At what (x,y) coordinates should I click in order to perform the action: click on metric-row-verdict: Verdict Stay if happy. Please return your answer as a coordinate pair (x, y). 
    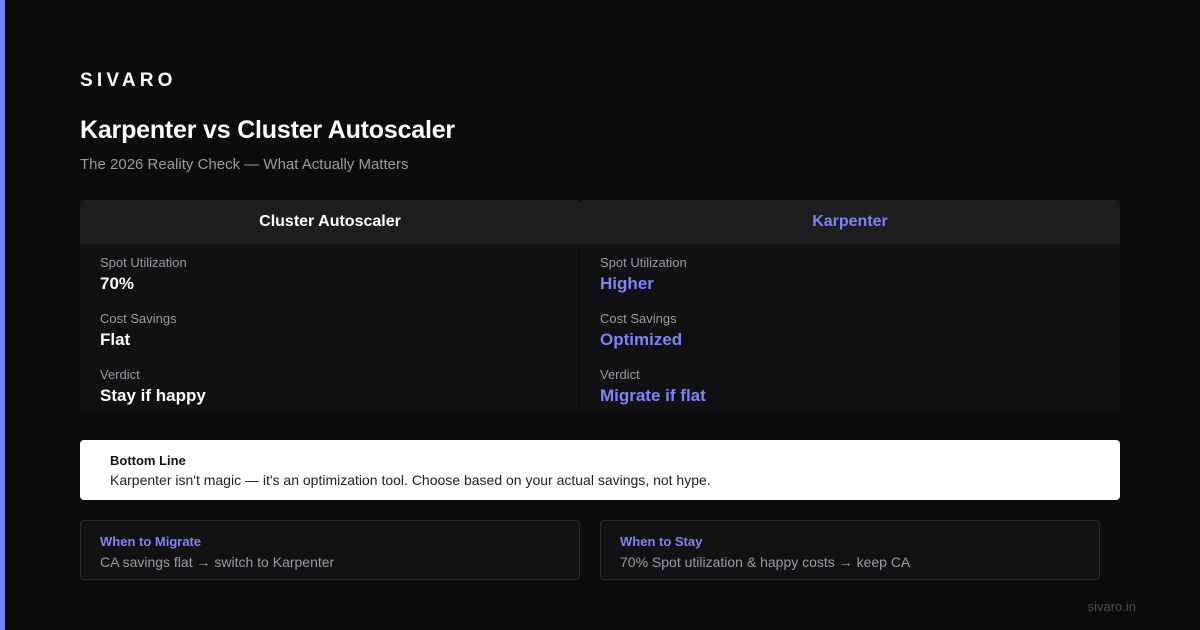
    Looking at the image, I should click on (153, 387).